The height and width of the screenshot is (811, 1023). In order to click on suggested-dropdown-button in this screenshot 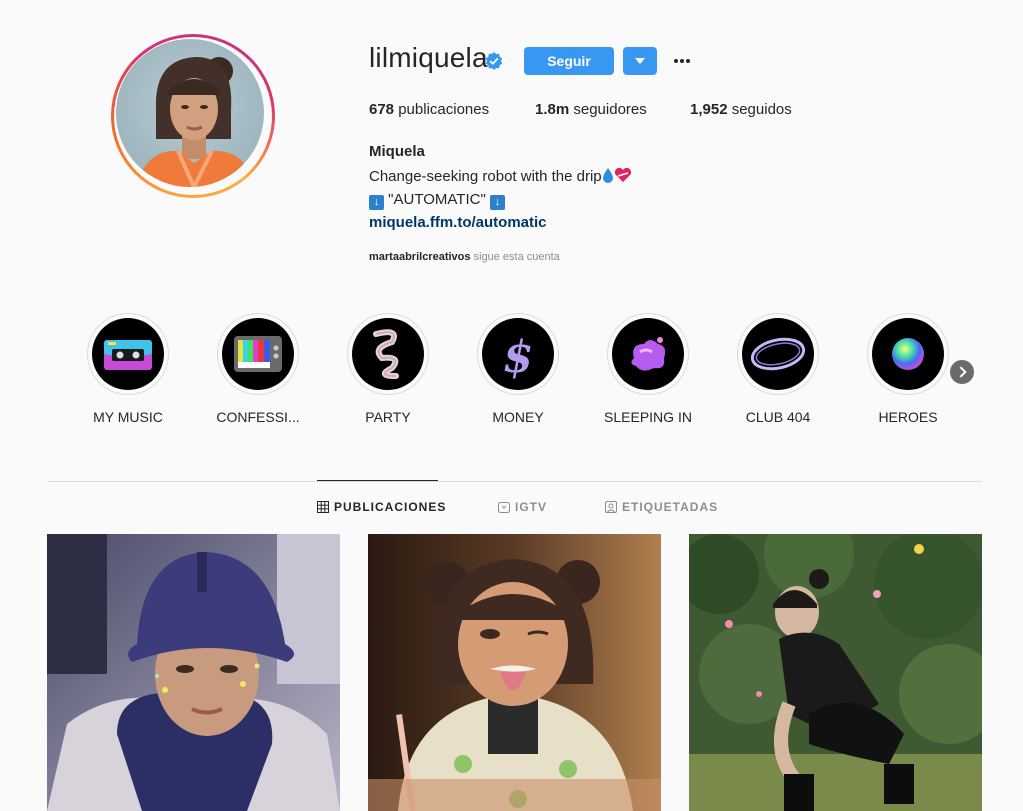, I will do `click(640, 61)`.